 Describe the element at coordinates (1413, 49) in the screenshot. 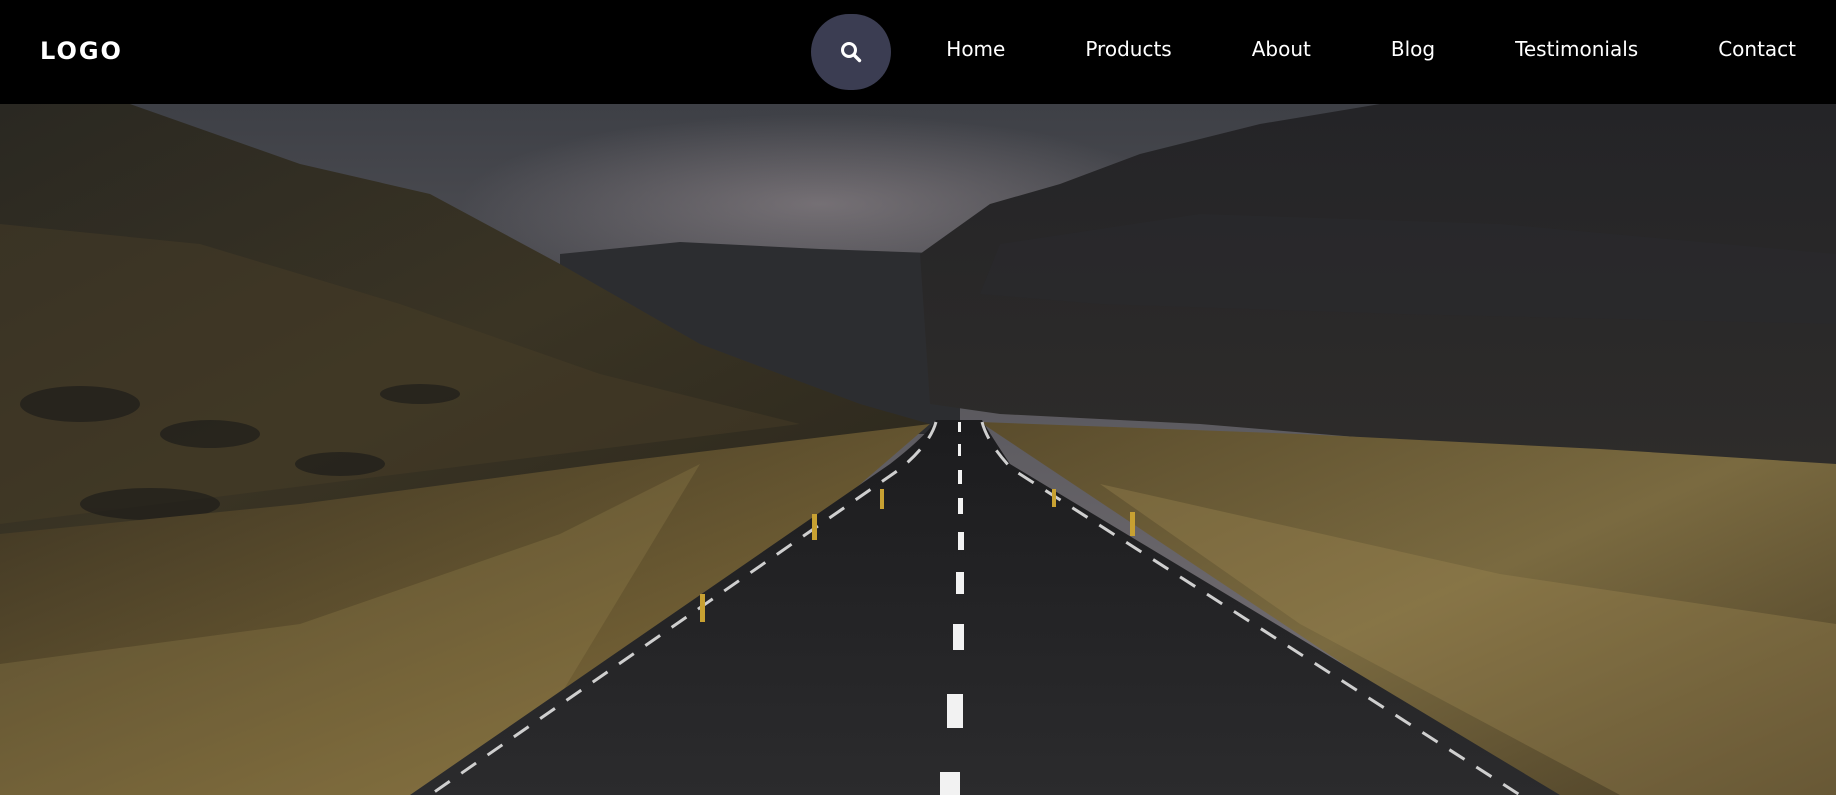

I see `nav-blog: Blog` at that location.